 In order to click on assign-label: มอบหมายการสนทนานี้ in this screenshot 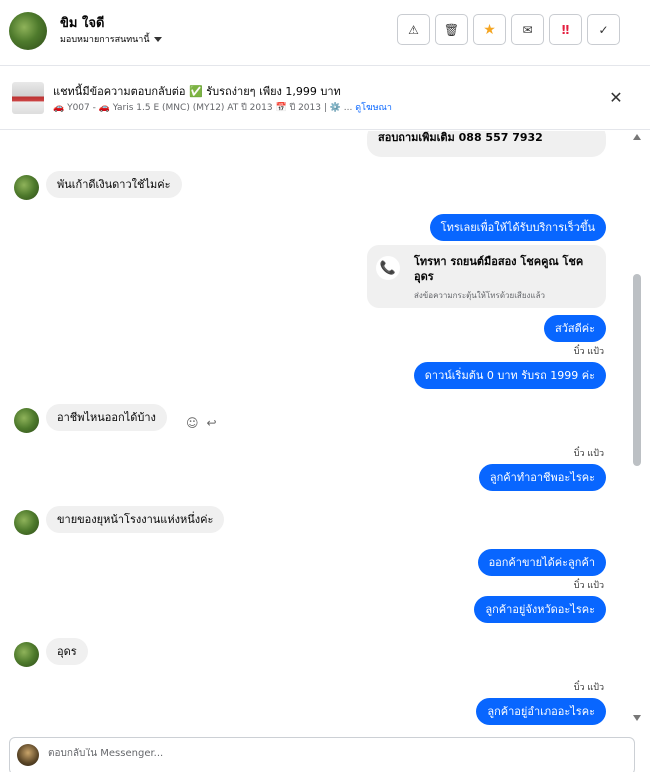, I will do `click(105, 40)`.